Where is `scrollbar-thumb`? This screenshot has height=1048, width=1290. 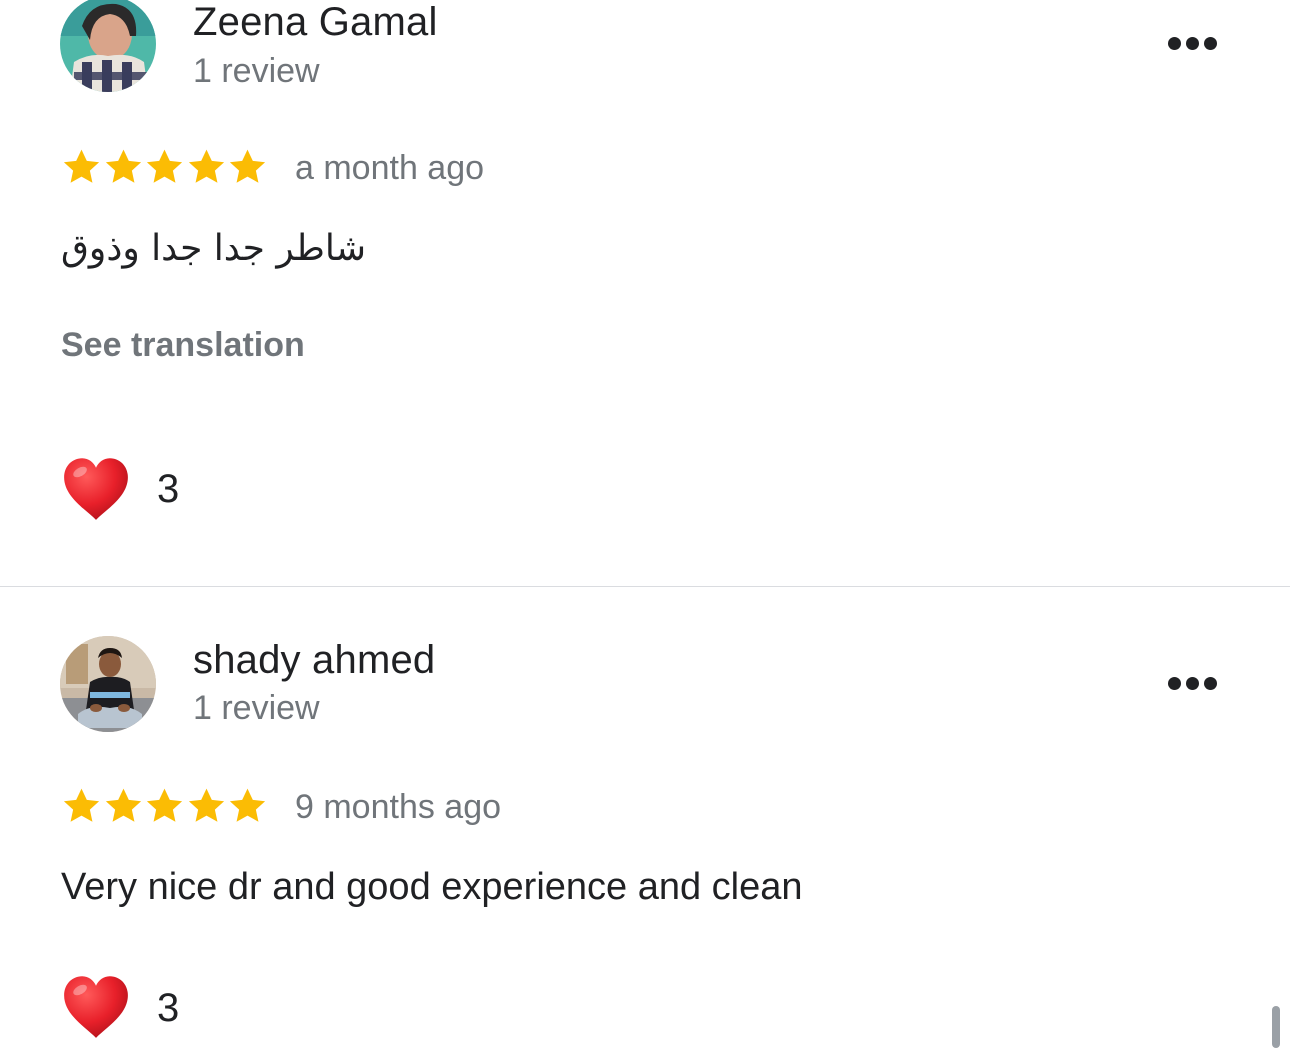
scrollbar-thumb is located at coordinates (1276, 1027).